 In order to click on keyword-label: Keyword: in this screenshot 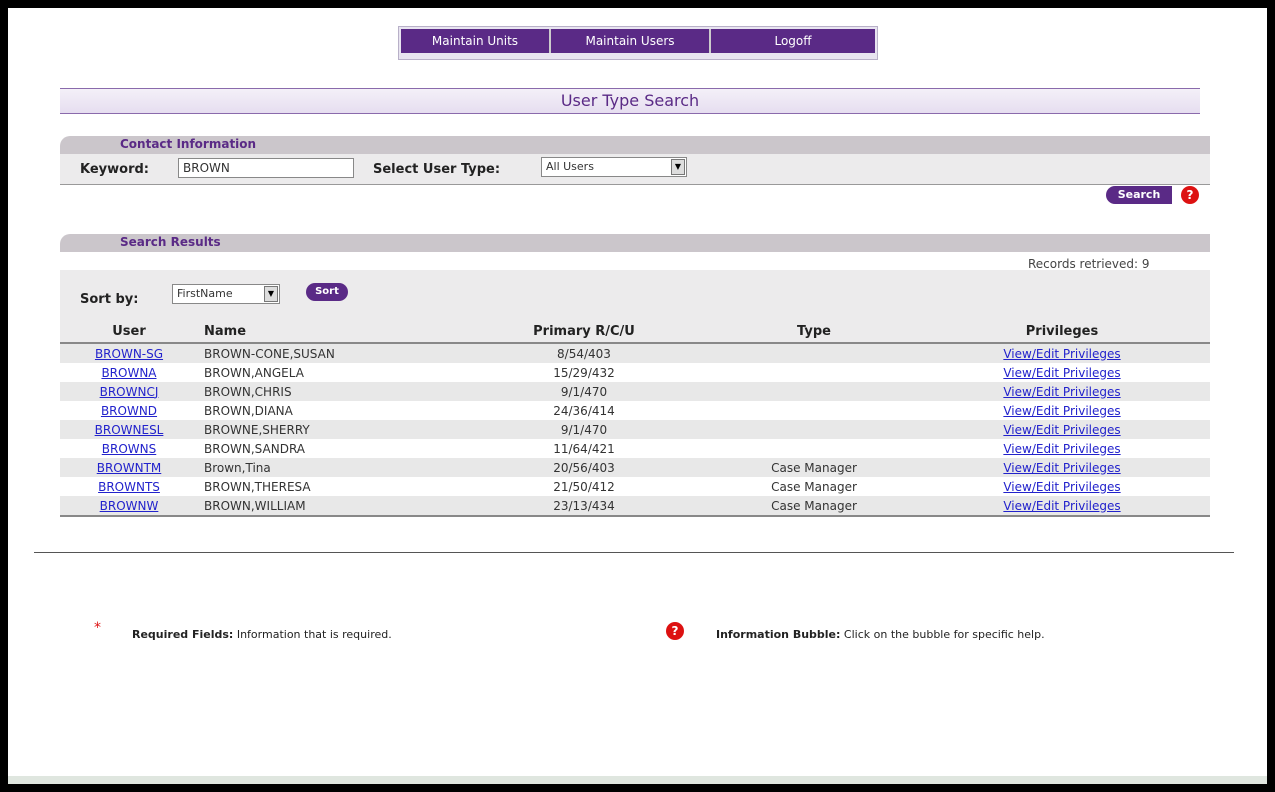, I will do `click(114, 169)`.